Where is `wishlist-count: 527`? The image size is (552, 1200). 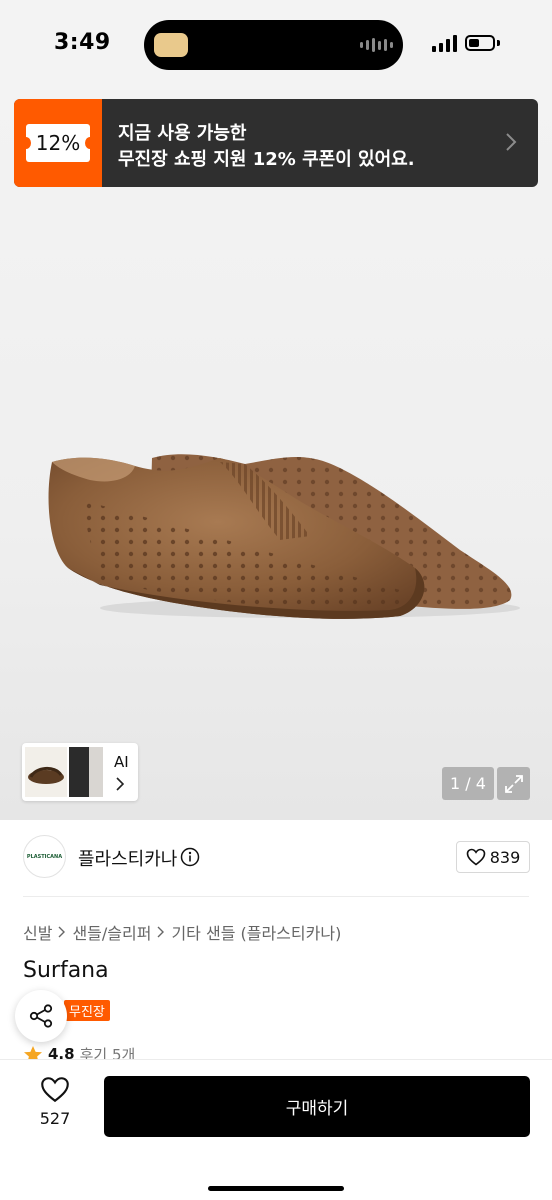 wishlist-count: 527 is located at coordinates (55, 1118).